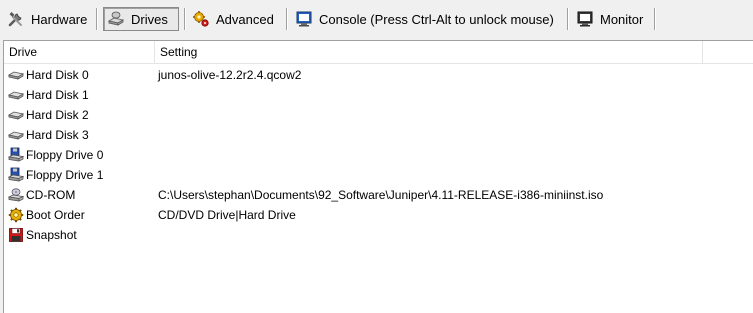 The width and height of the screenshot is (753, 313). I want to click on drive-name: Floppy Drive 1, so click(65, 175).